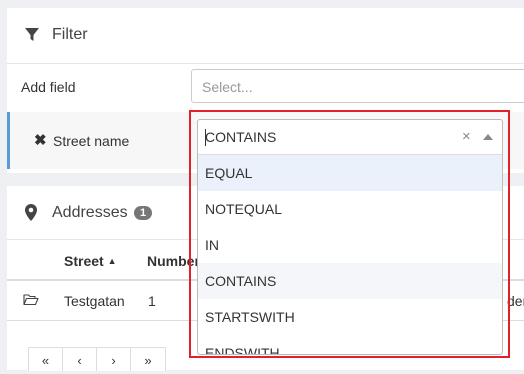 The width and height of the screenshot is (524, 374). Describe the element at coordinates (143, 213) in the screenshot. I see `count-badge: 1` at that location.